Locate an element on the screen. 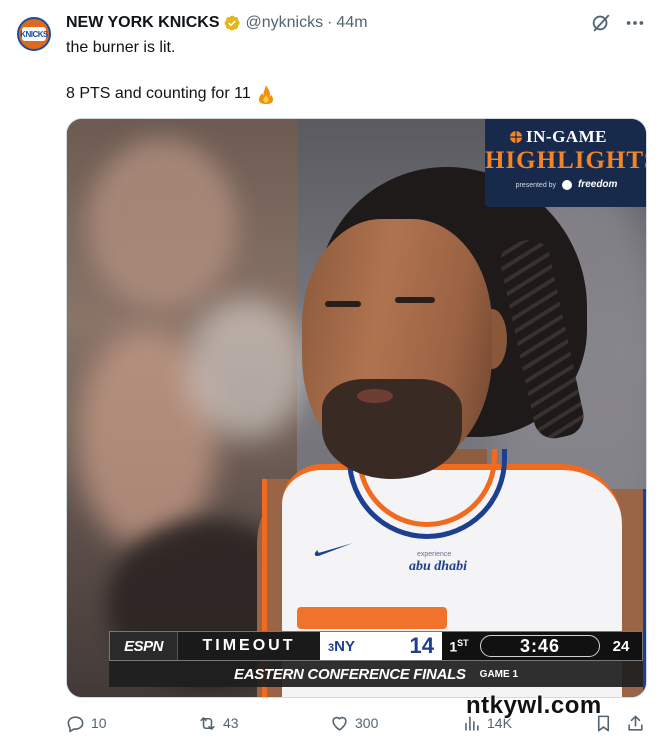  in-game-highlights-badge: IN-GAME HIGHLIGHTS presented by freedom is located at coordinates (566, 163).